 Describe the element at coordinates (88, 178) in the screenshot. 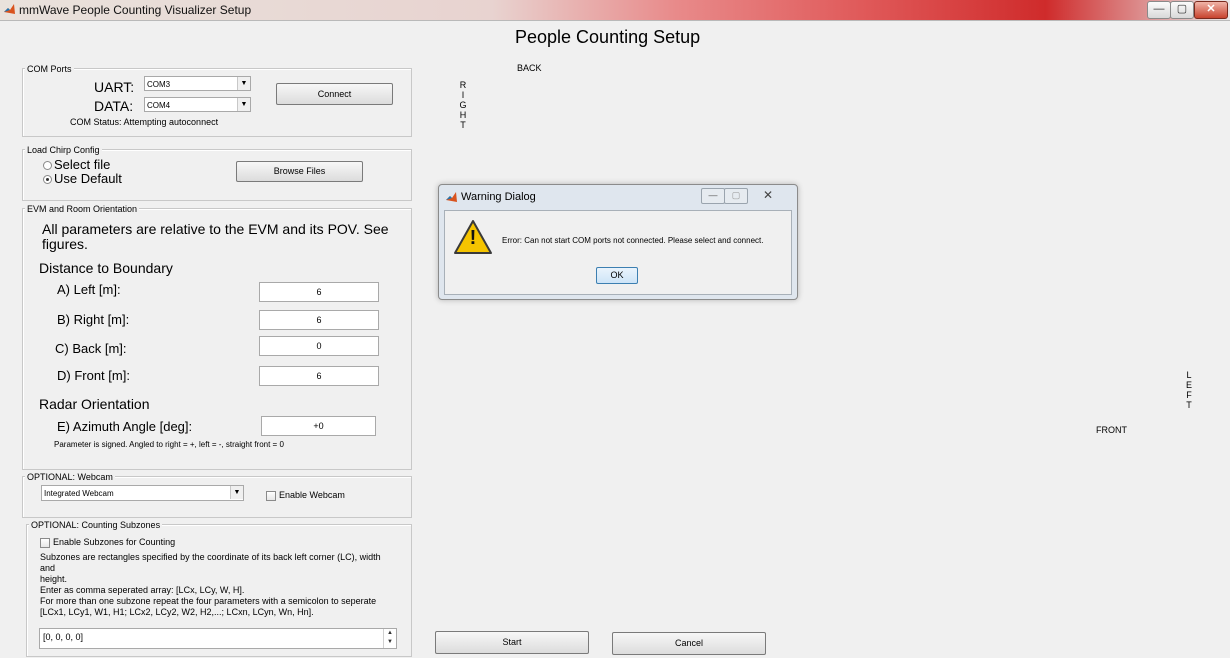

I see `use-default-label: Use Default` at that location.